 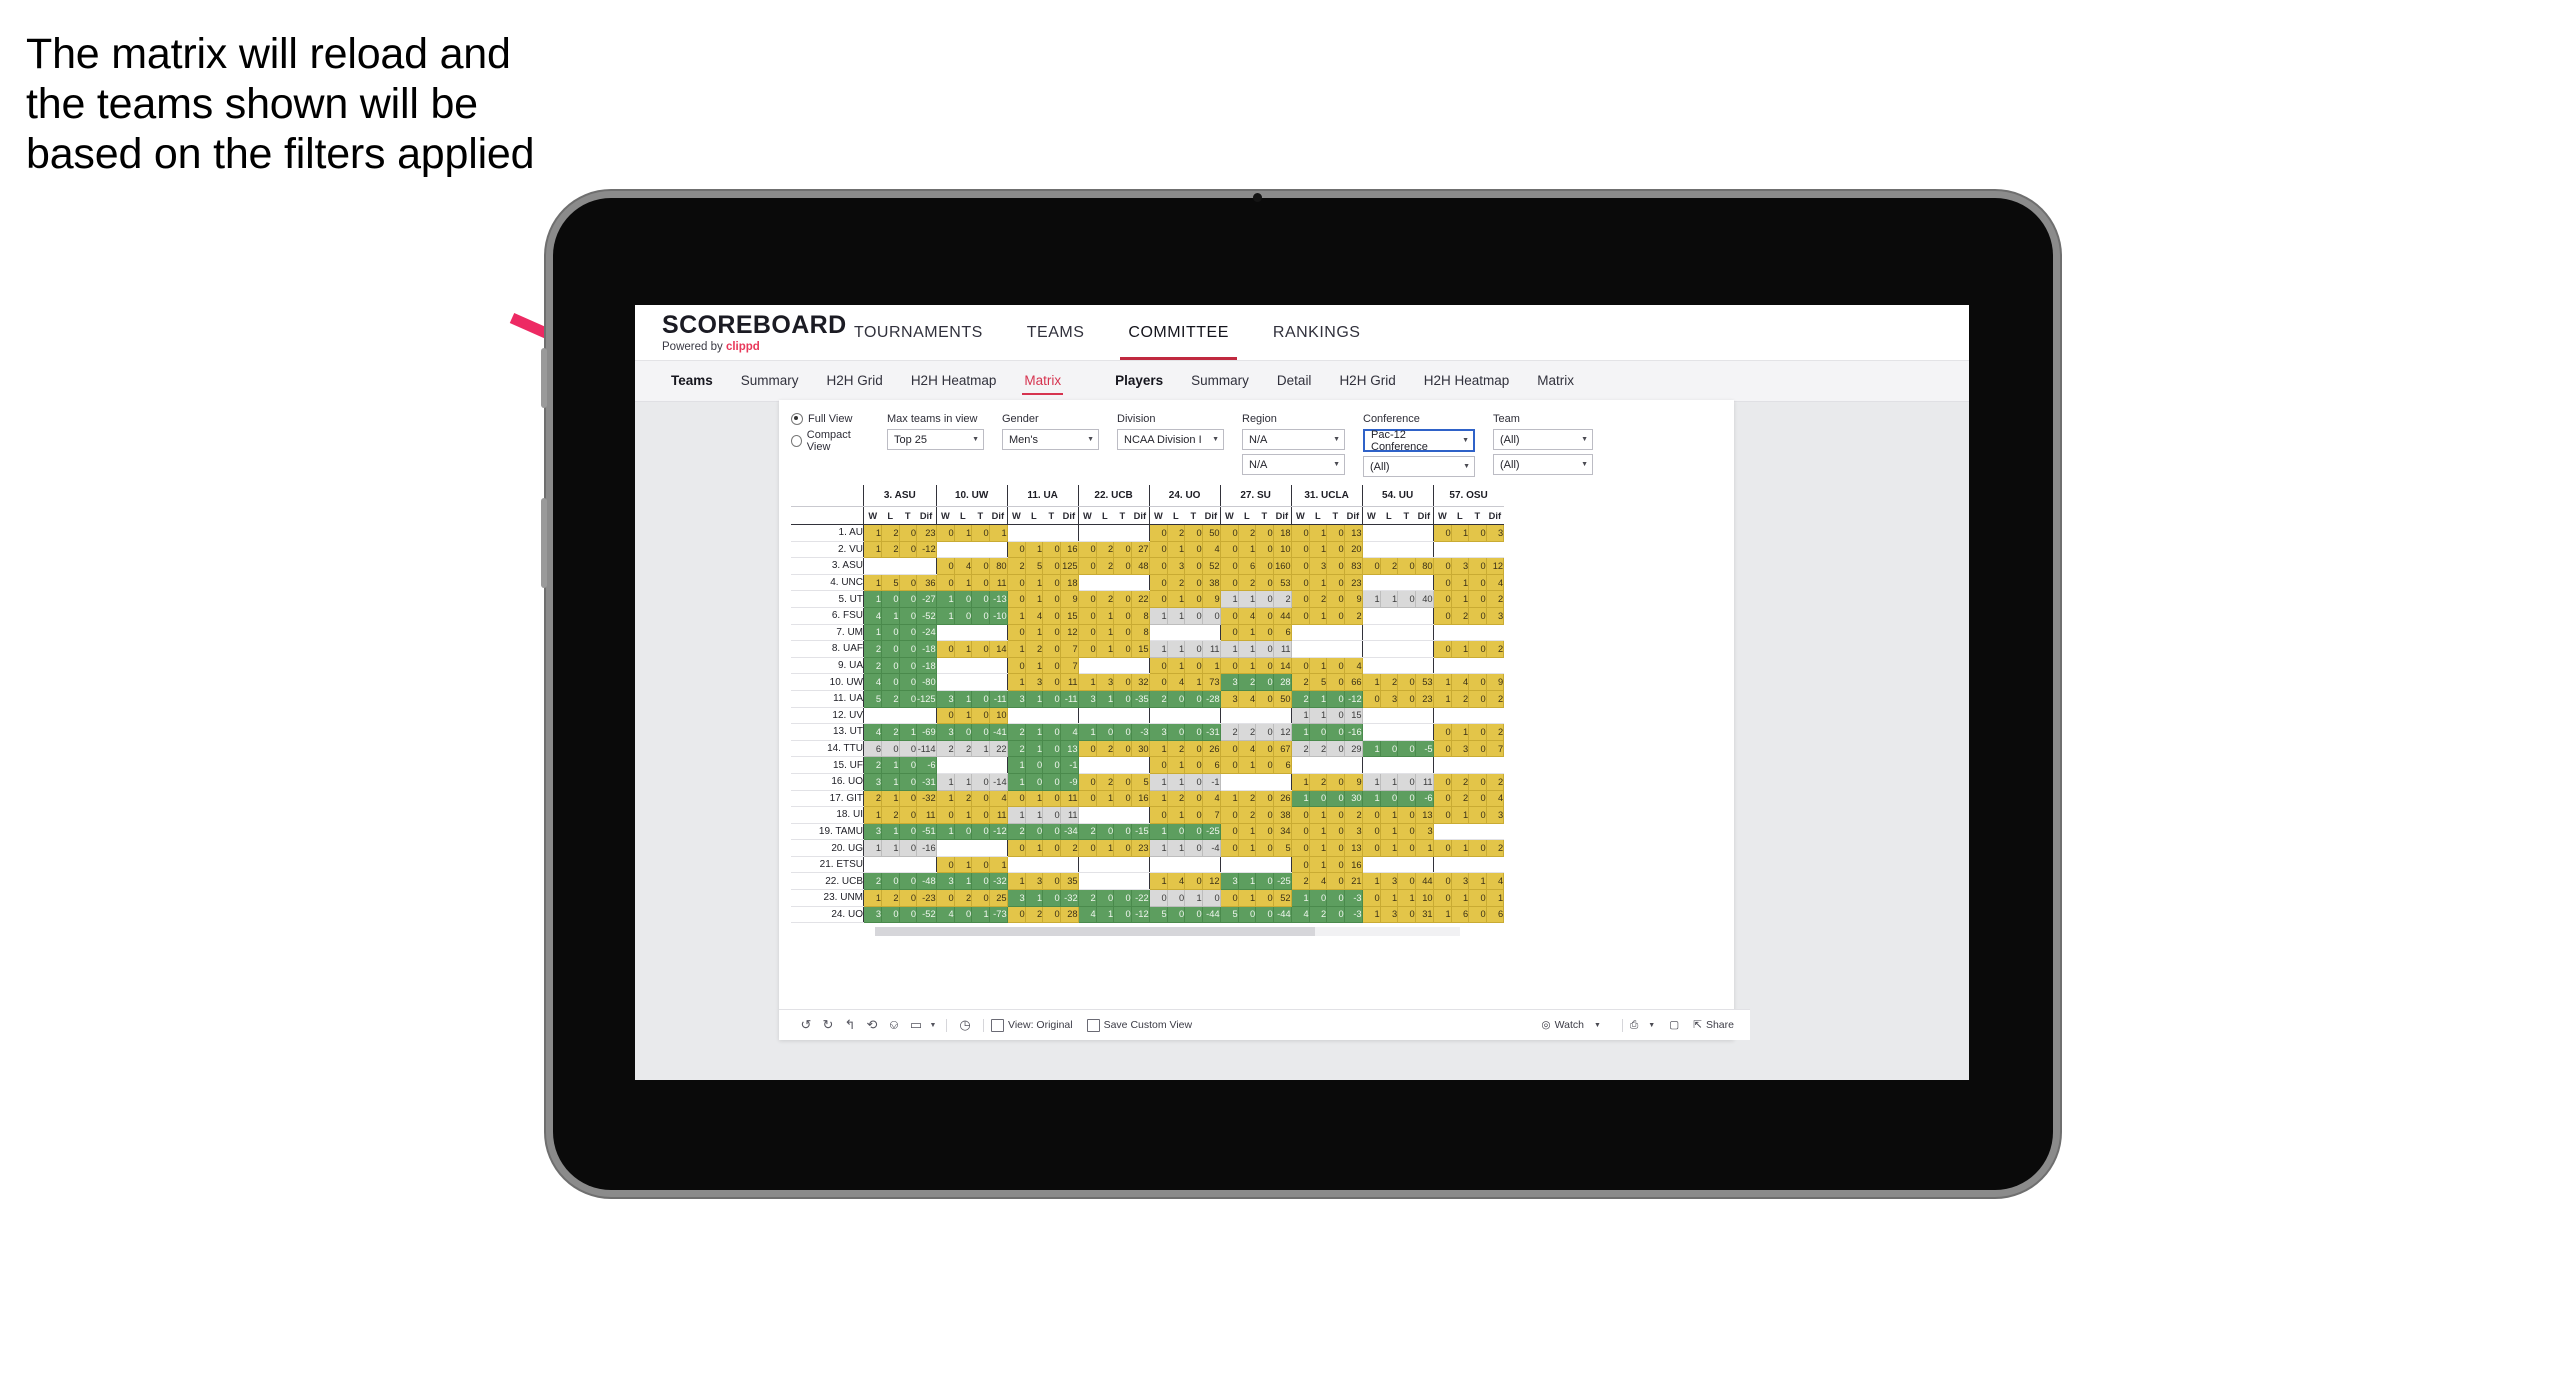 What do you see at coordinates (1069, 781) in the screenshot?
I see `matrix-cell: -9` at bounding box center [1069, 781].